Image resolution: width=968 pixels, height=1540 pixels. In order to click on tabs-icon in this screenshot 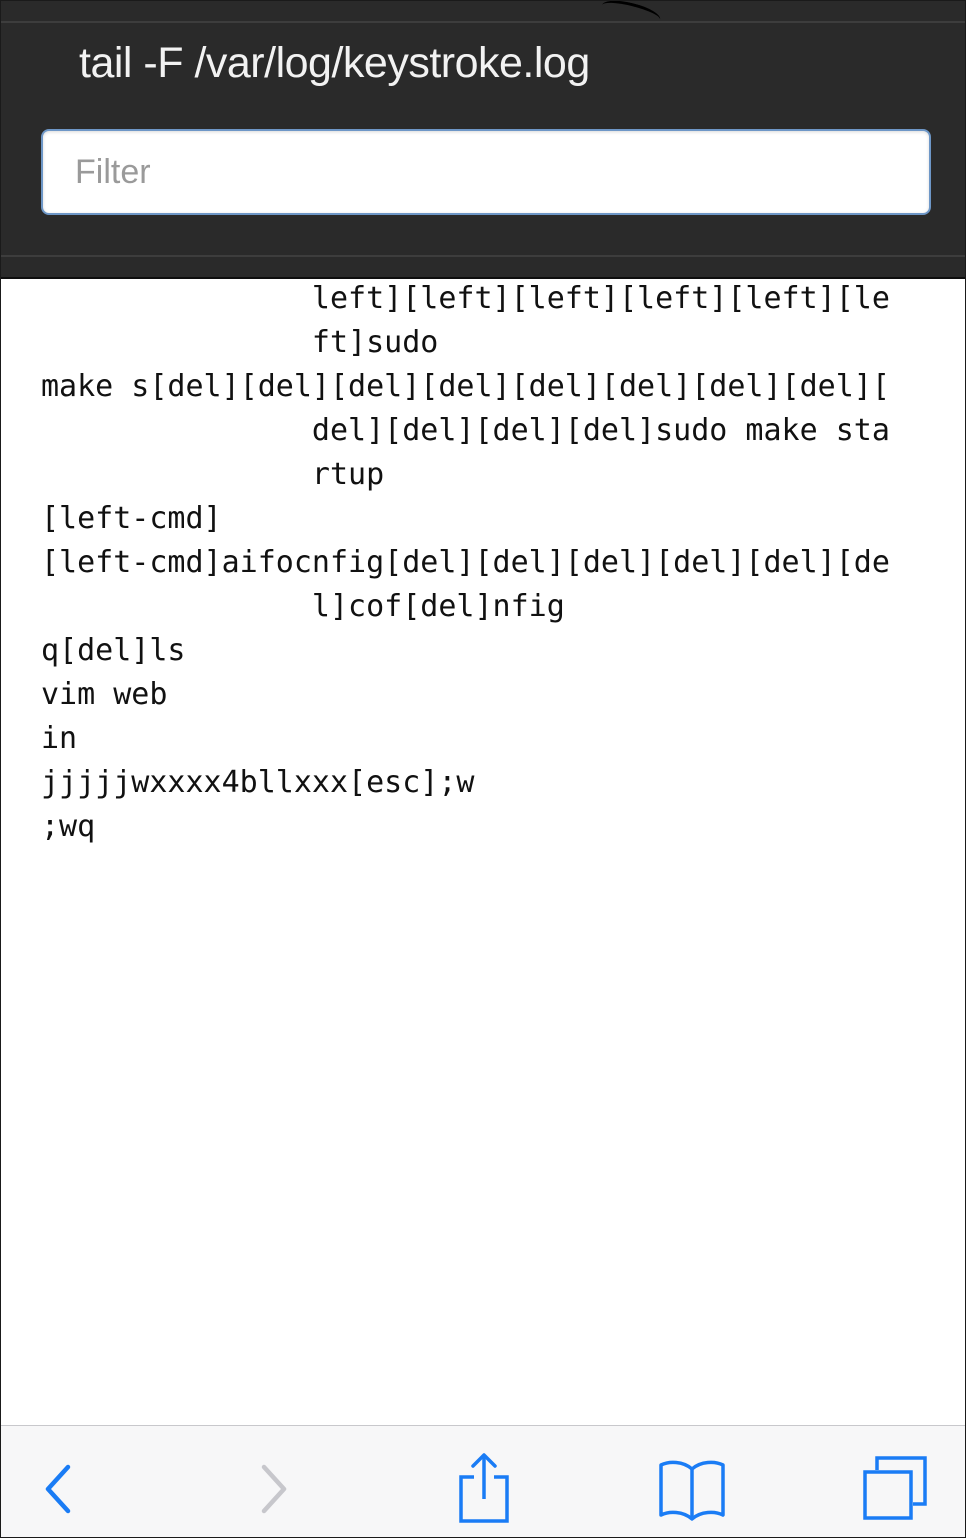, I will do `click(895, 1488)`.